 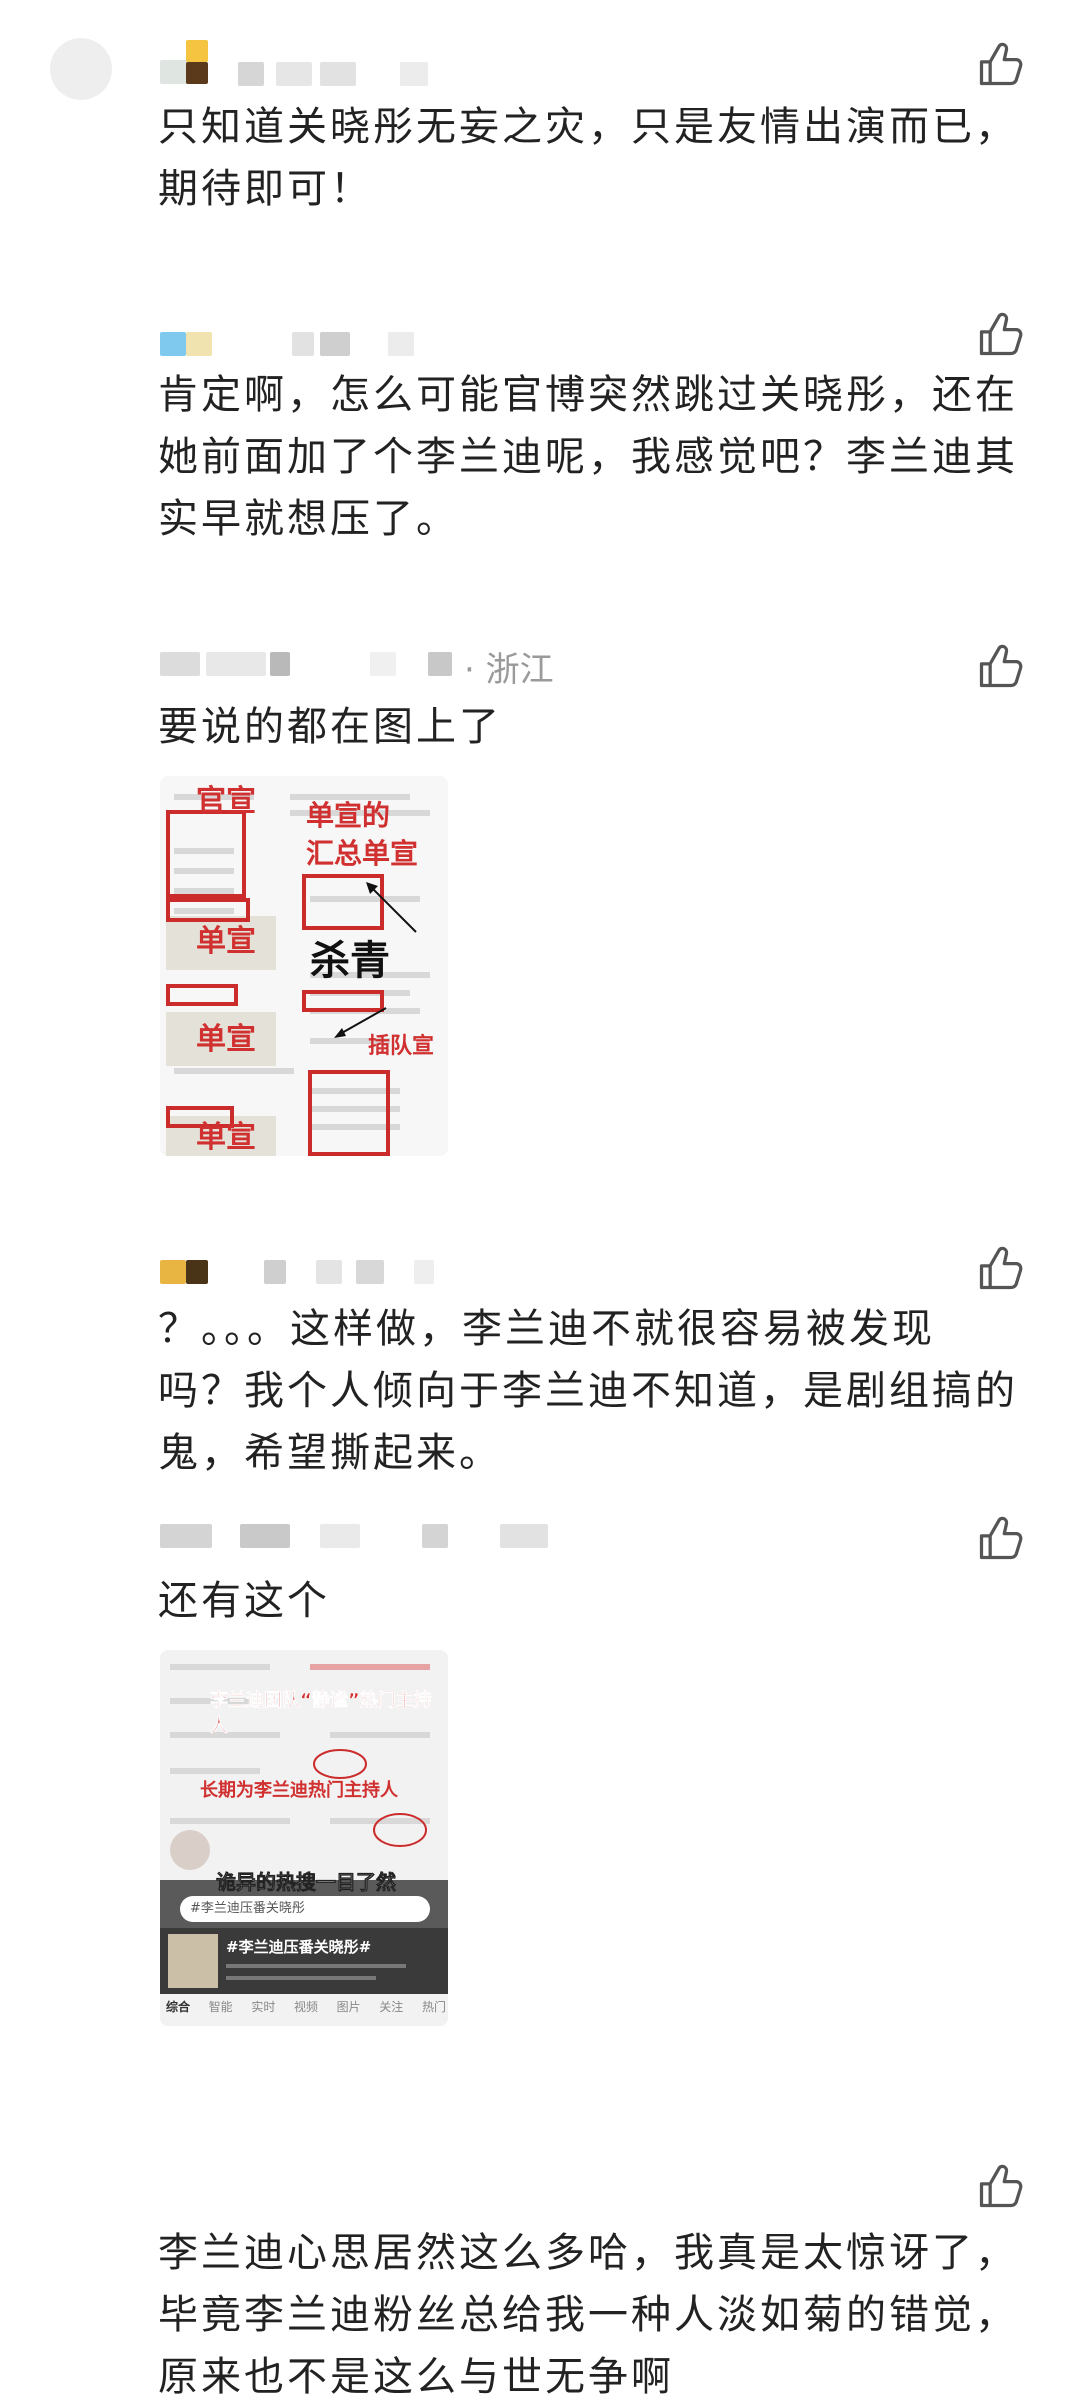 What do you see at coordinates (588, 1391) in the screenshot?
I see `comment-text-line: 吗？我个人倾向于李兰迪不知道，是剧组搞的` at bounding box center [588, 1391].